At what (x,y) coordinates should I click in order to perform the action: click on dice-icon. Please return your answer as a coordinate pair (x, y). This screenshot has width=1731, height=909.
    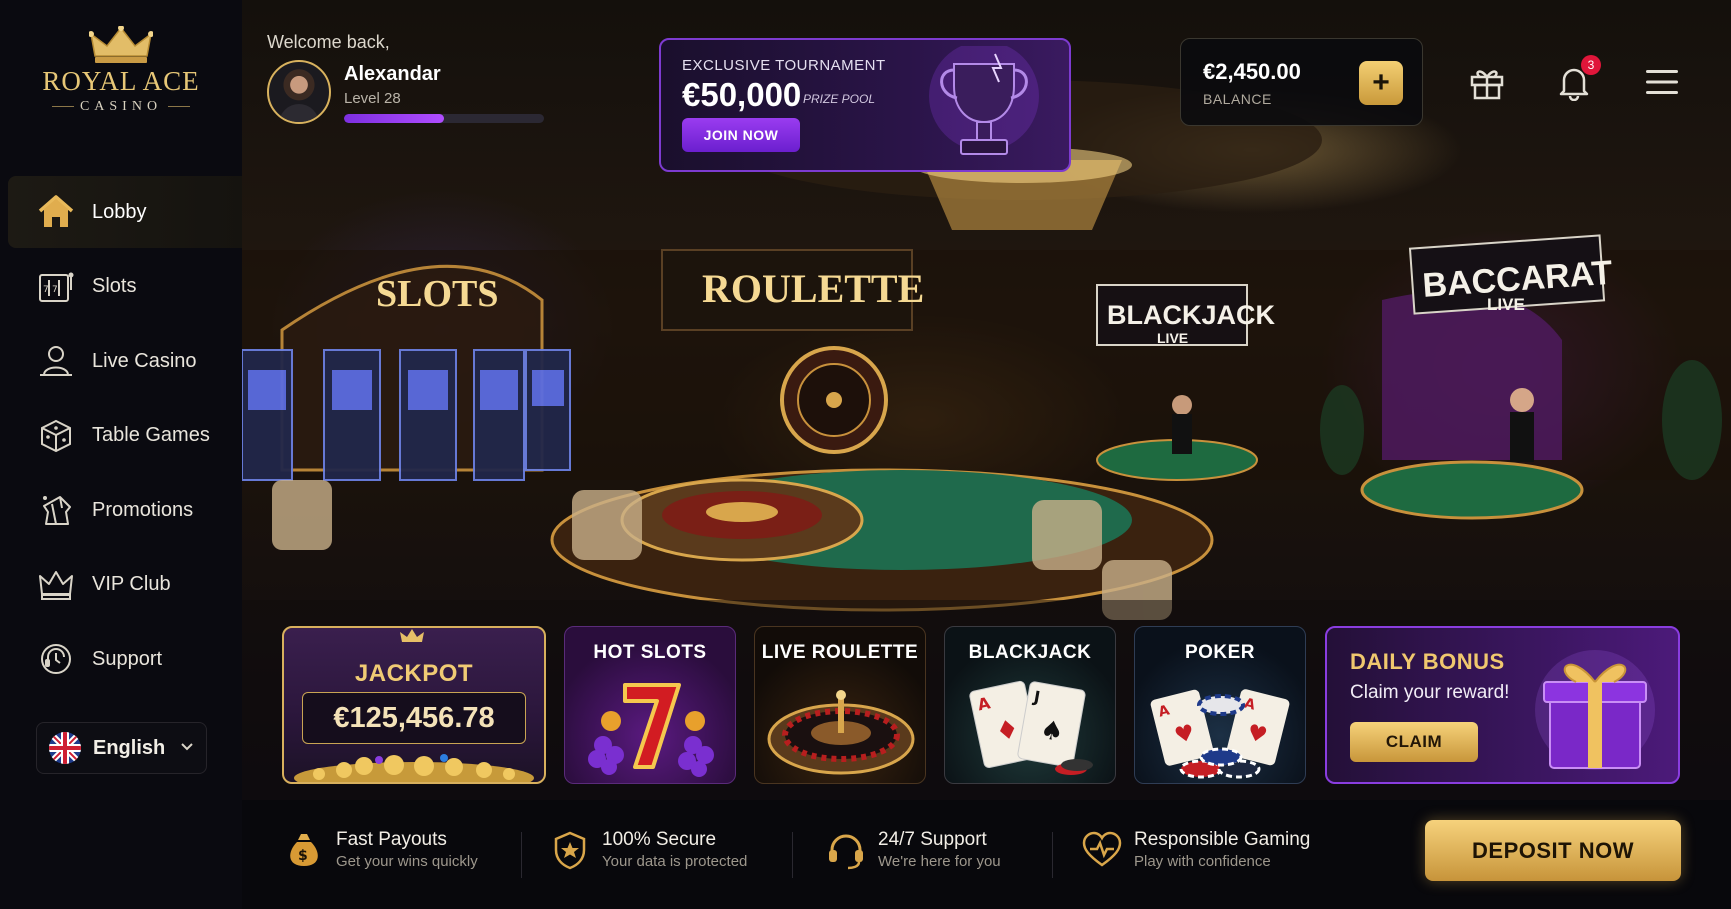
    Looking at the image, I should click on (56, 436).